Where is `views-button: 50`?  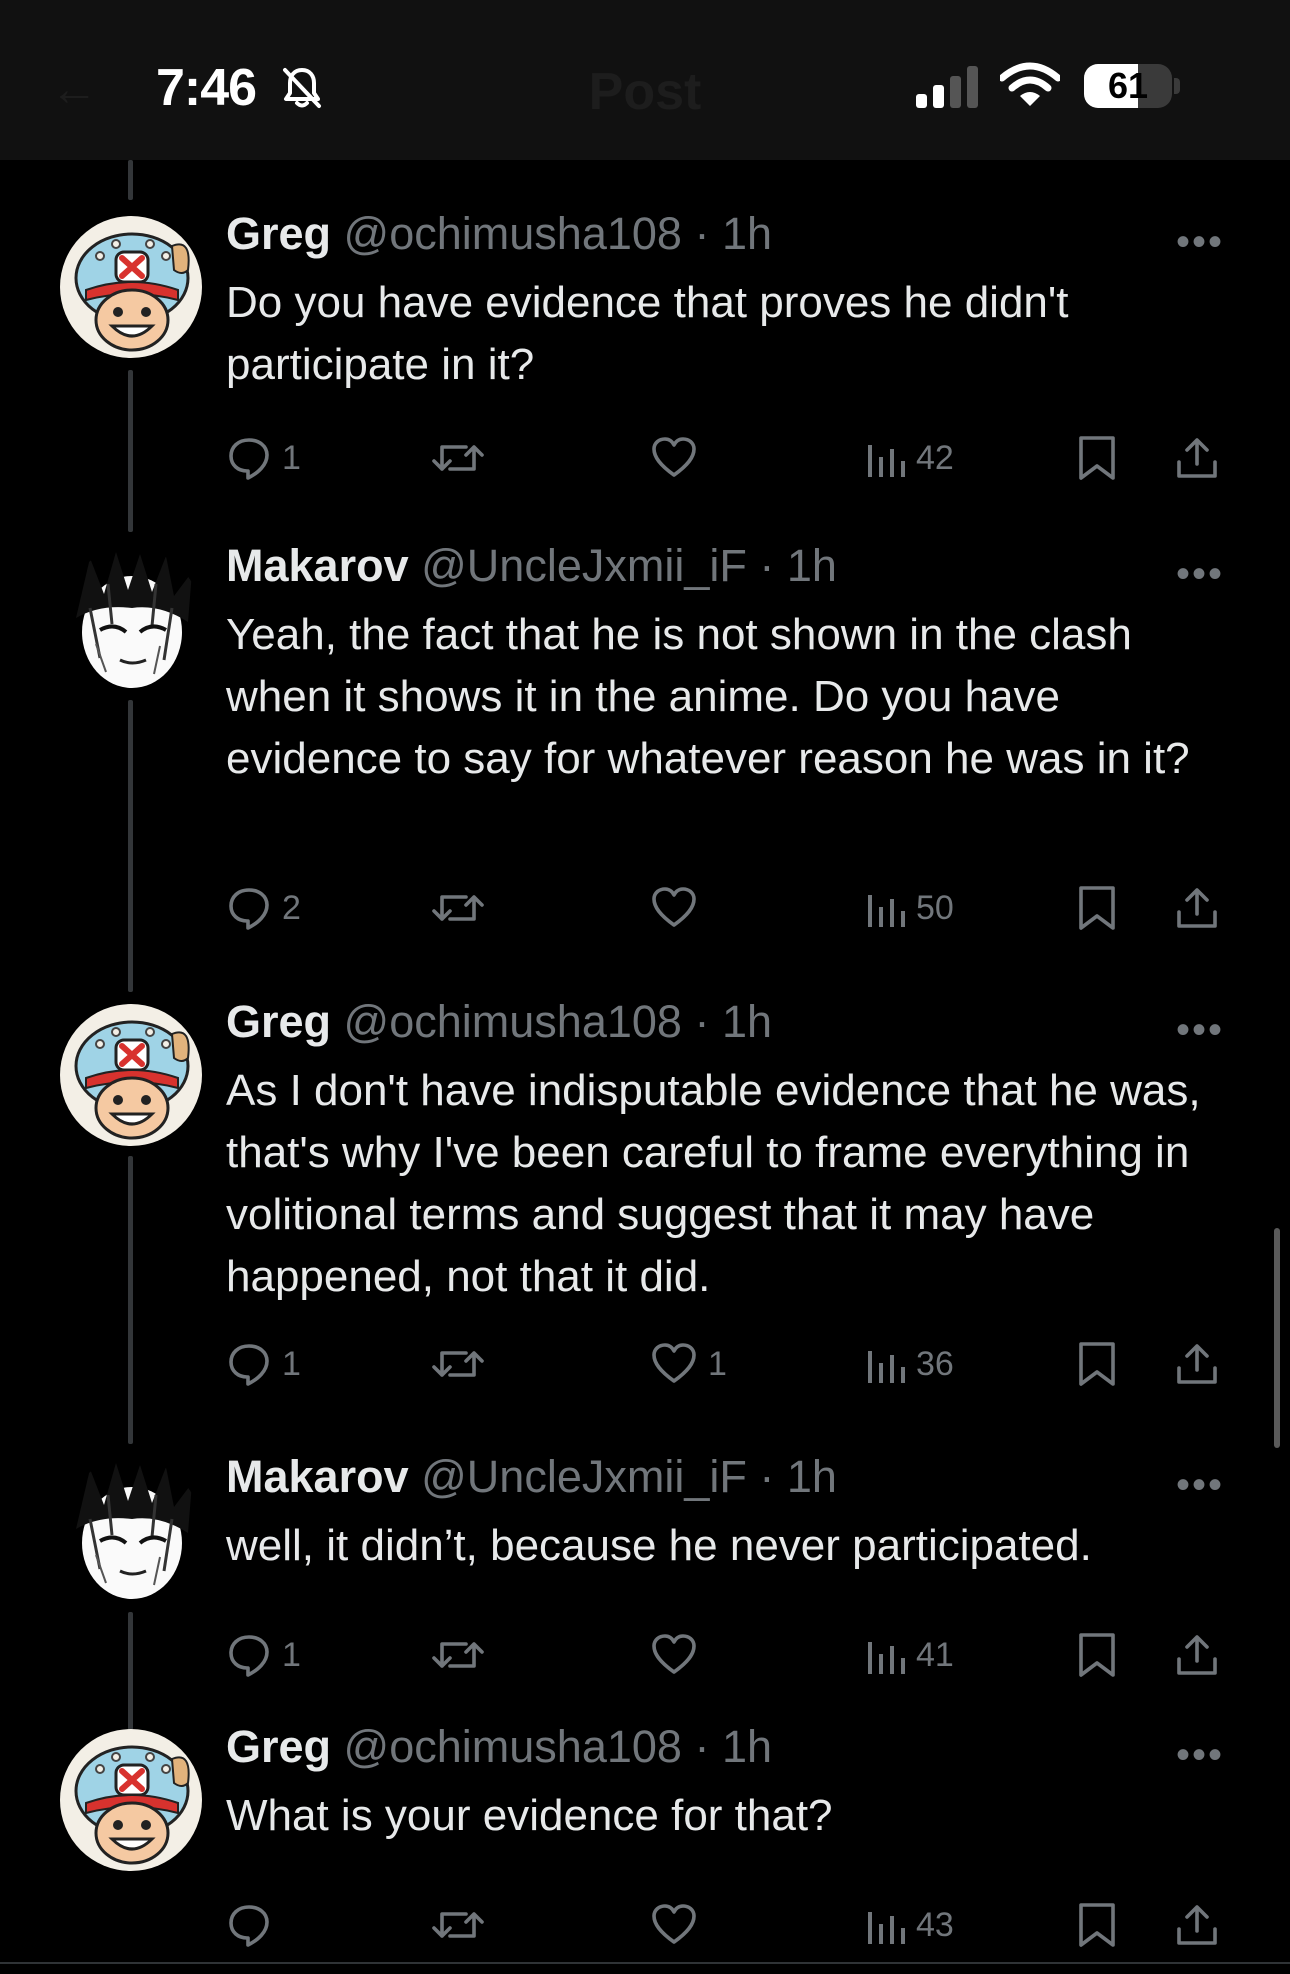
views-button: 50 is located at coordinates (910, 908).